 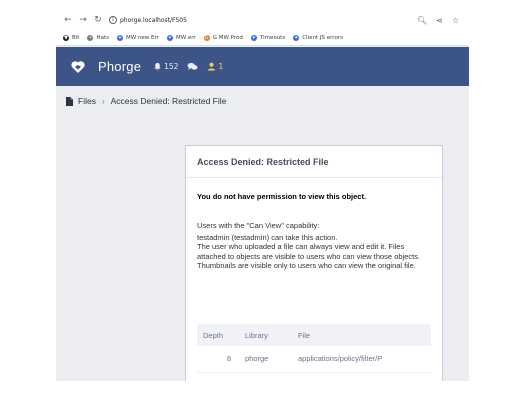 What do you see at coordinates (455, 20) in the screenshot?
I see `star-icon: ☆` at bounding box center [455, 20].